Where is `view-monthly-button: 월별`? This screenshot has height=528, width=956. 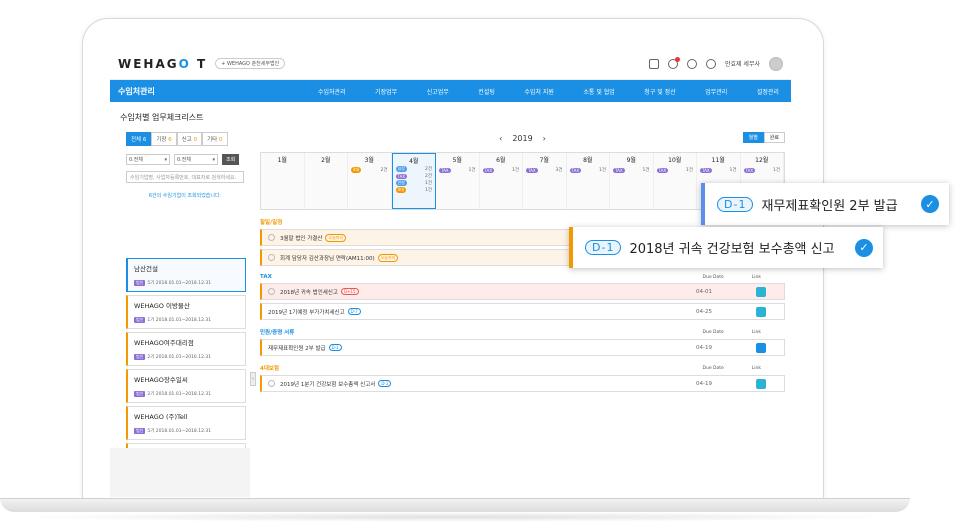
view-monthly-button: 월별 is located at coordinates (753, 137).